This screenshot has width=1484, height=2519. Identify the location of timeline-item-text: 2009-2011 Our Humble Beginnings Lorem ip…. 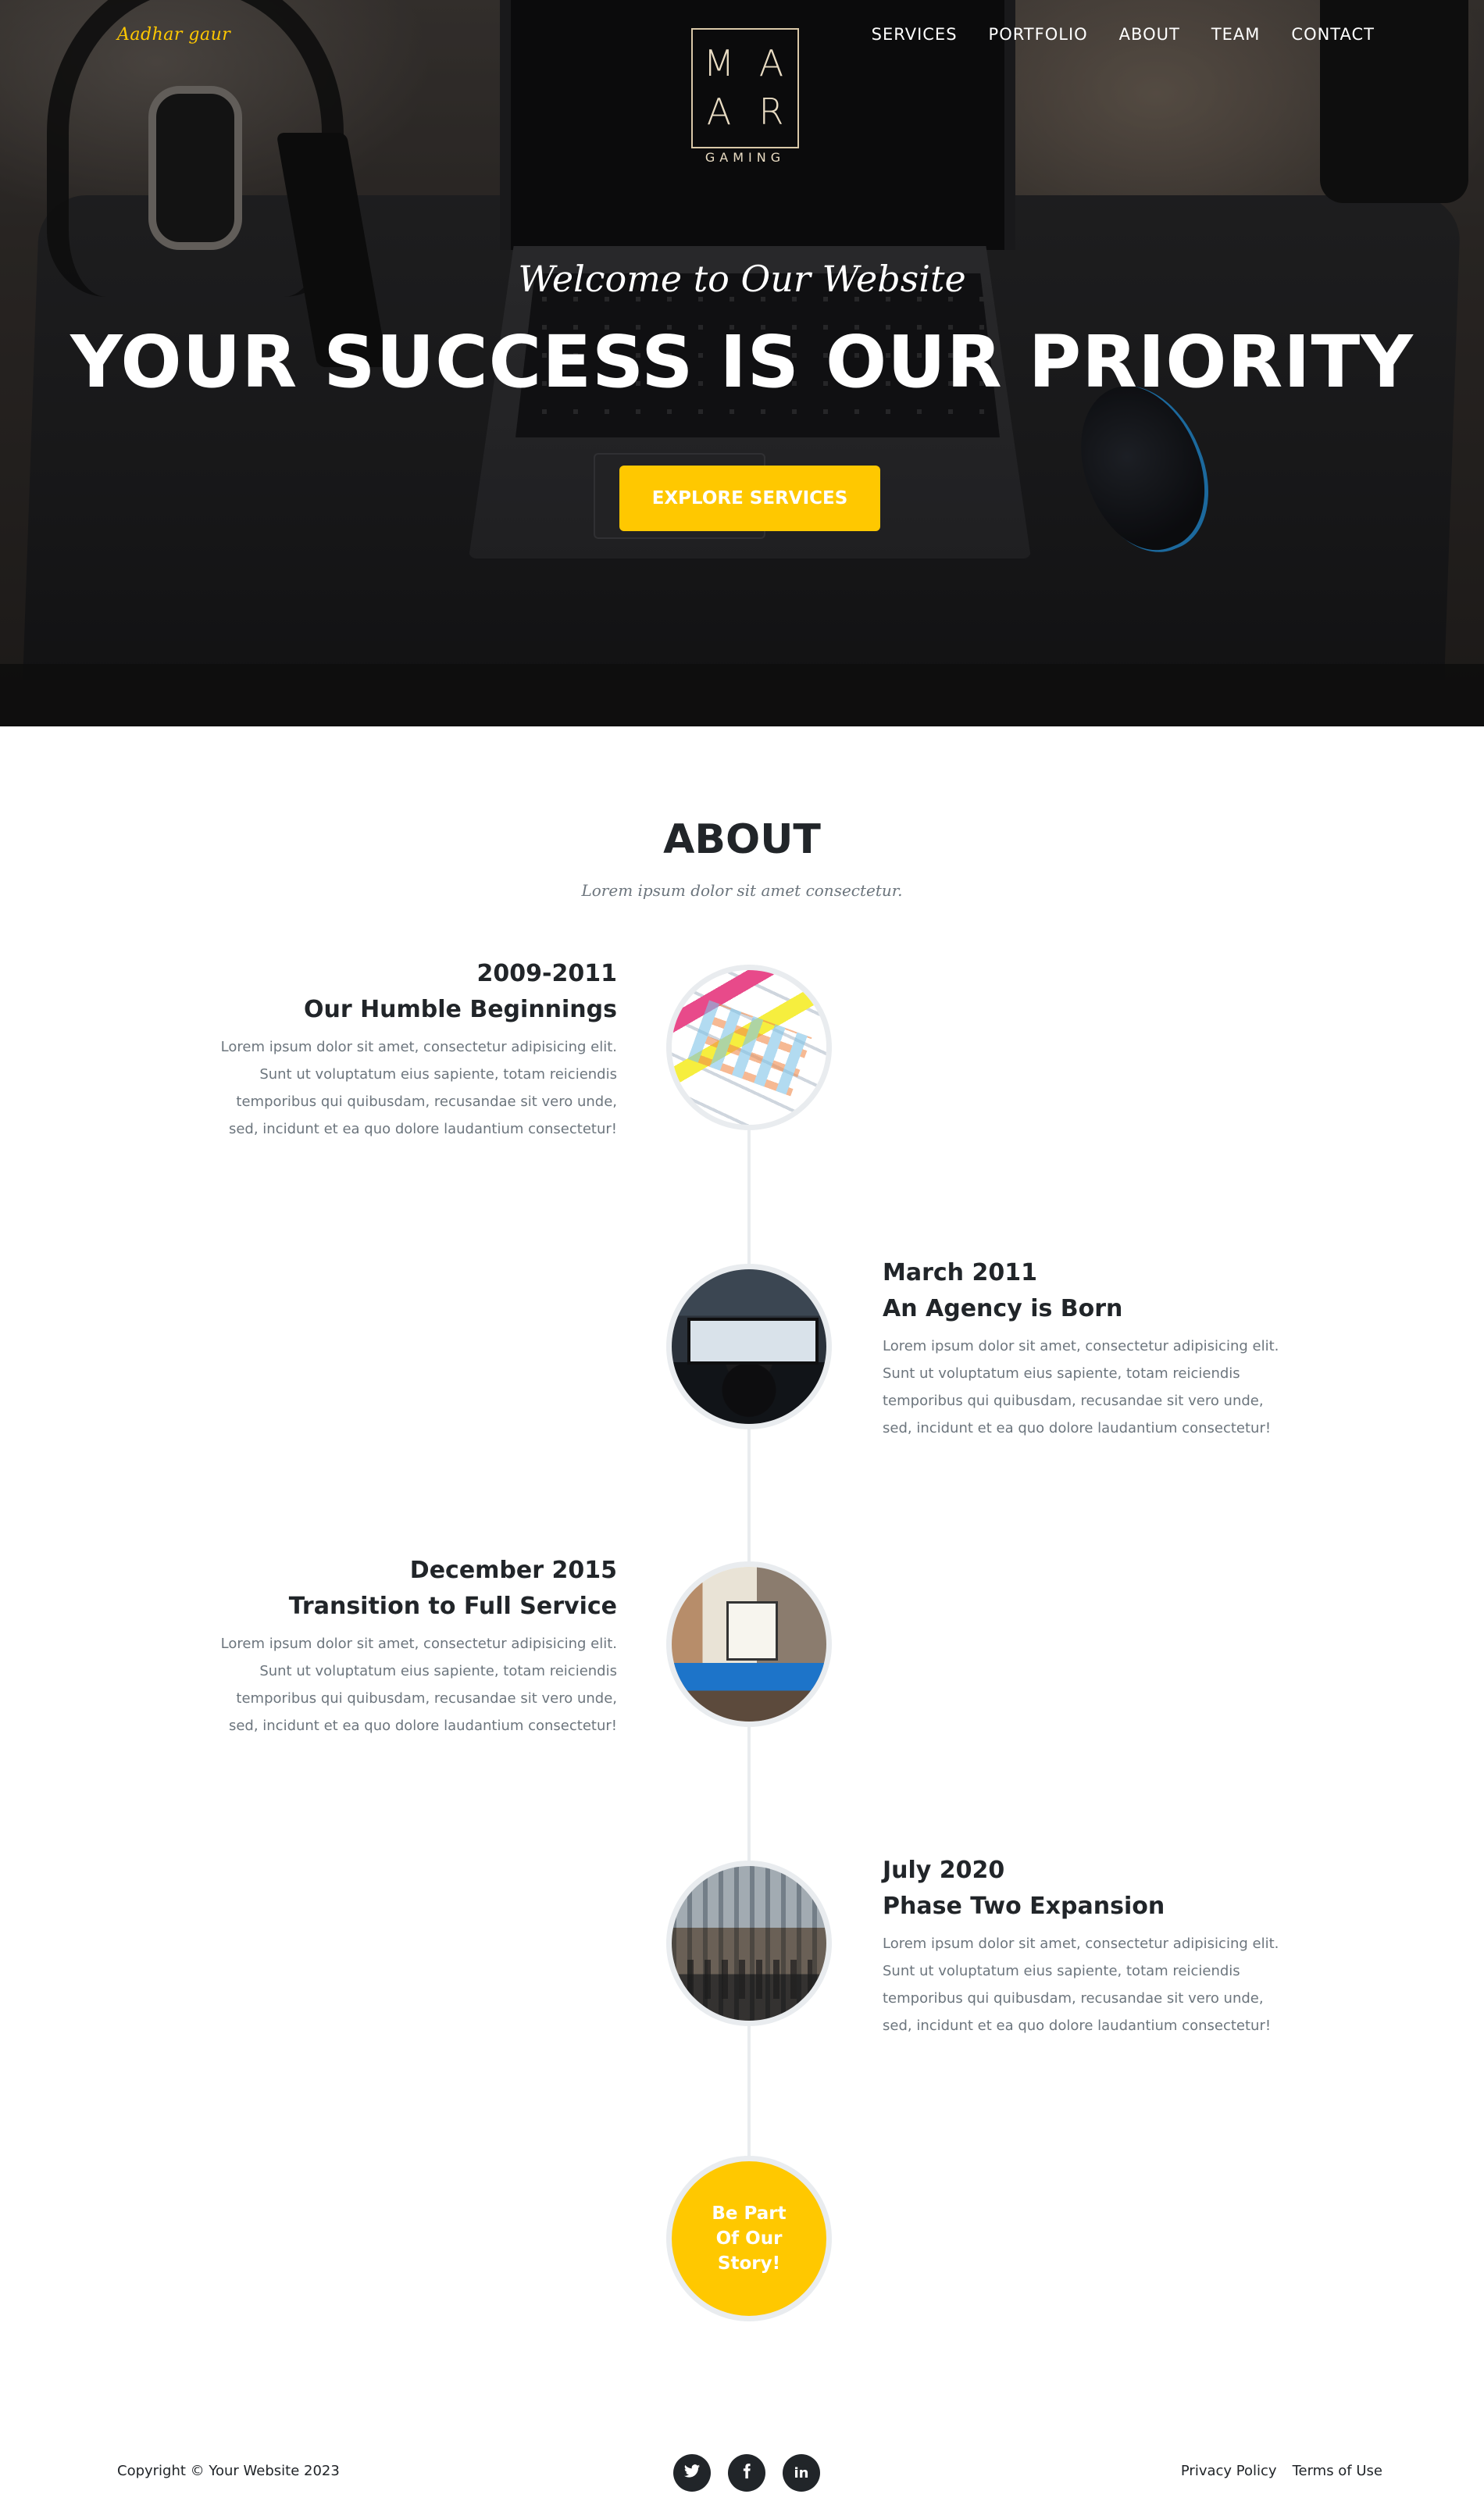
(414, 1050).